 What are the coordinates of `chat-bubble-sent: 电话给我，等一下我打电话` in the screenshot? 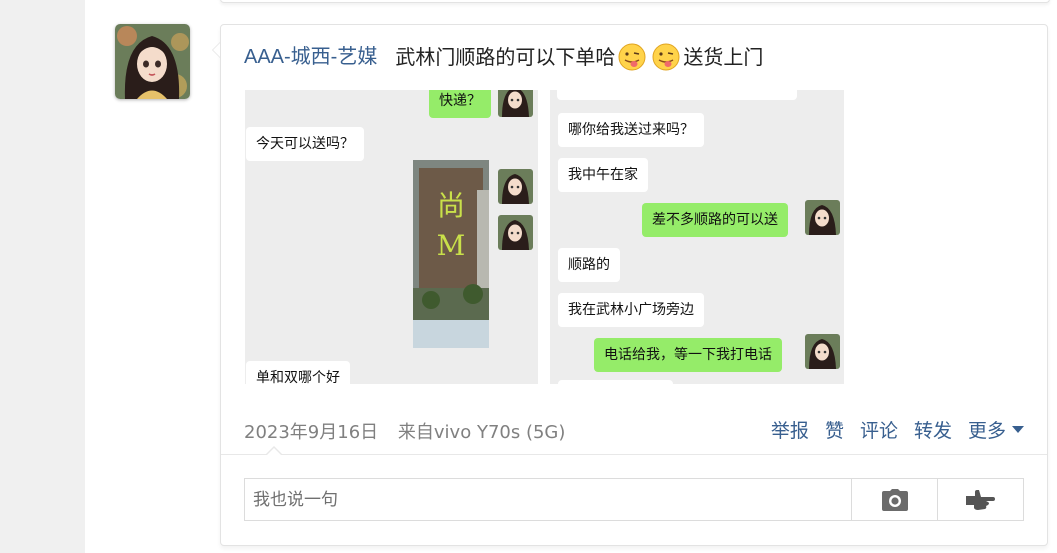 It's located at (688, 355).